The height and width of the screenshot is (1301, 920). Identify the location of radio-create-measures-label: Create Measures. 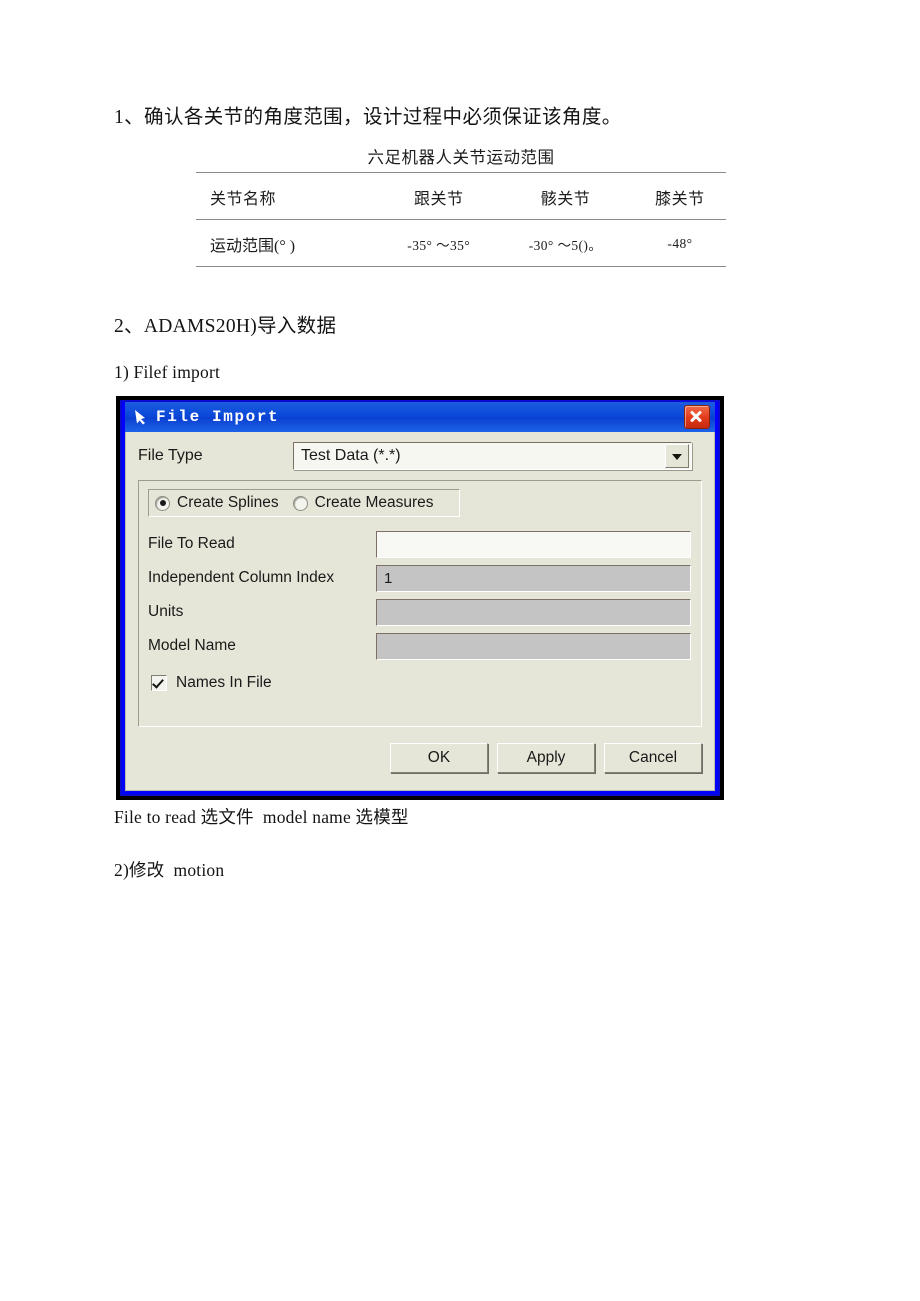
(374, 502).